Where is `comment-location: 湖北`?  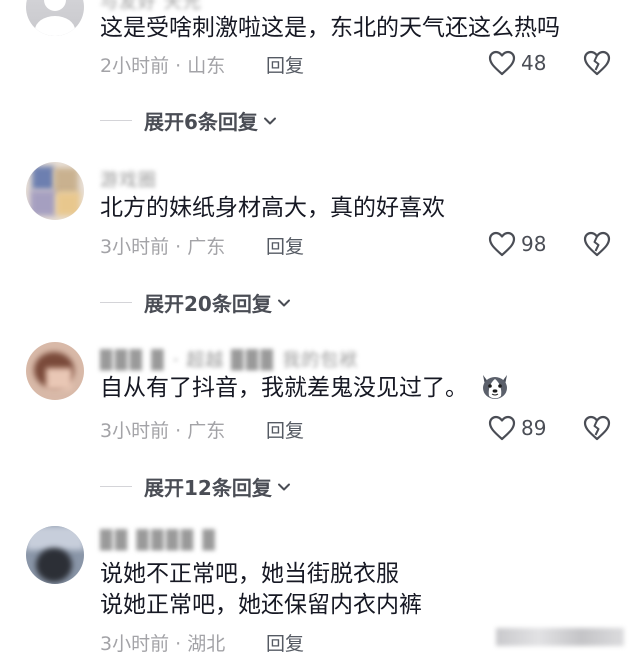
comment-location: 湖北 is located at coordinates (206, 644).